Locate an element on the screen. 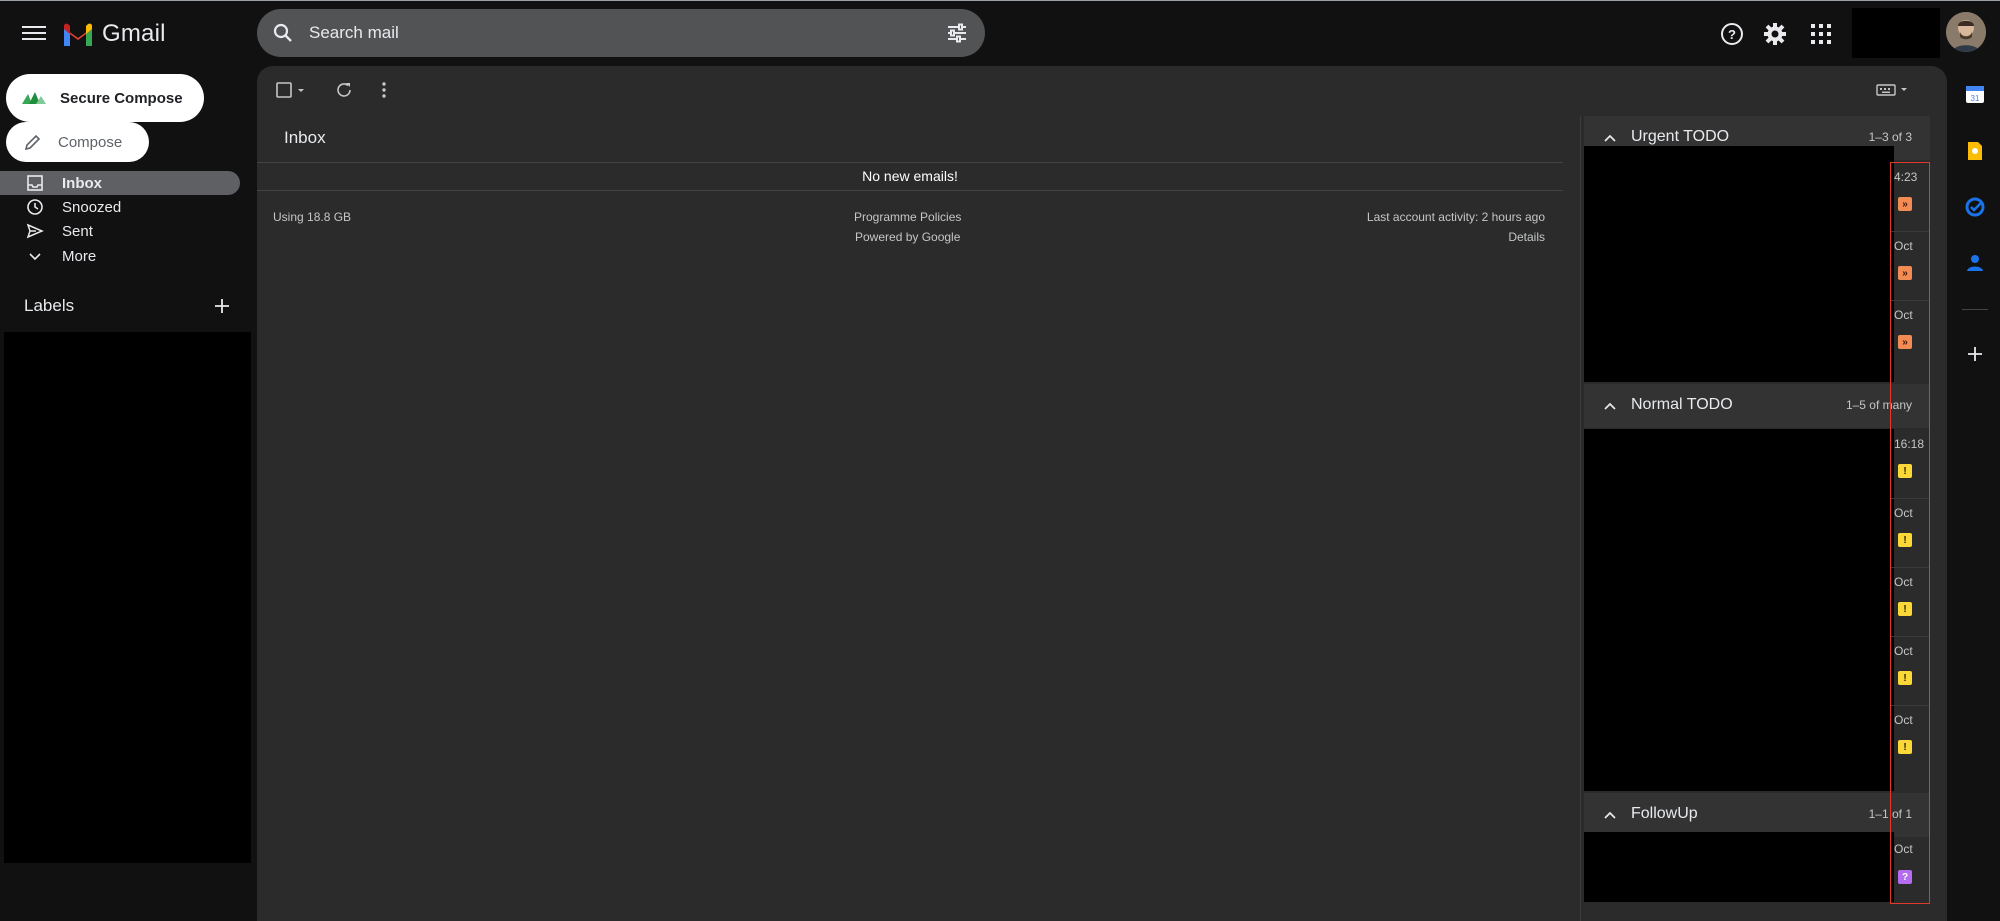 The image size is (2000, 921). gmail-m-icon is located at coordinates (78, 34).